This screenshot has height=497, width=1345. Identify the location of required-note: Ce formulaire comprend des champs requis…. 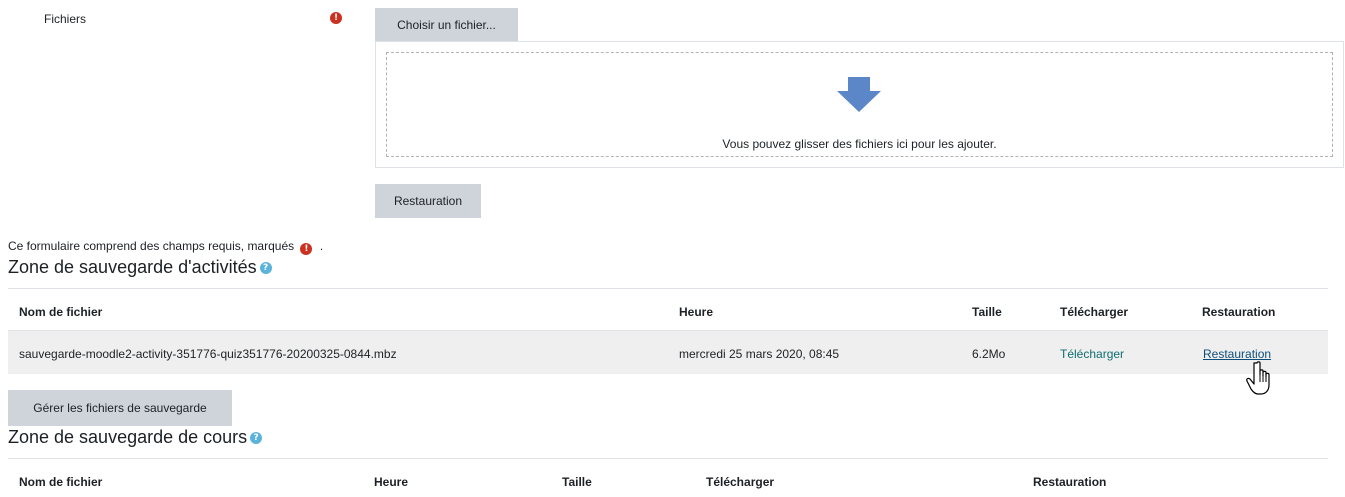
(165, 247).